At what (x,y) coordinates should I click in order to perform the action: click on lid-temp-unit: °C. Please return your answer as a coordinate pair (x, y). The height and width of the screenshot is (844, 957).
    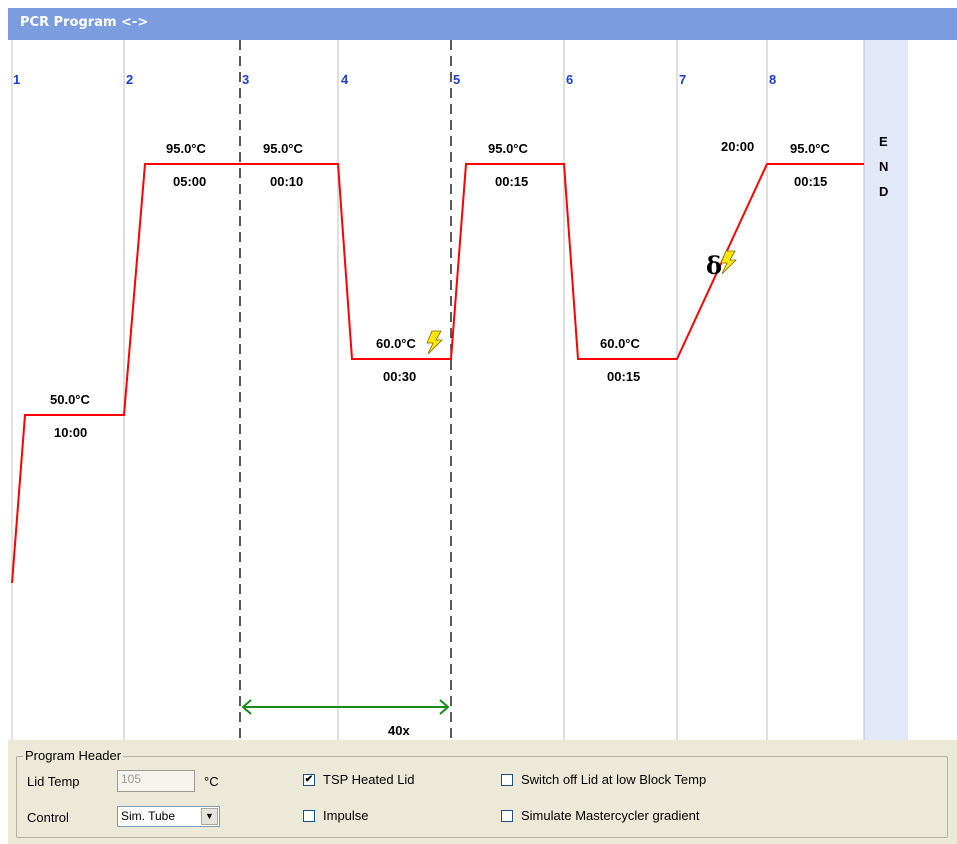
    Looking at the image, I should click on (211, 781).